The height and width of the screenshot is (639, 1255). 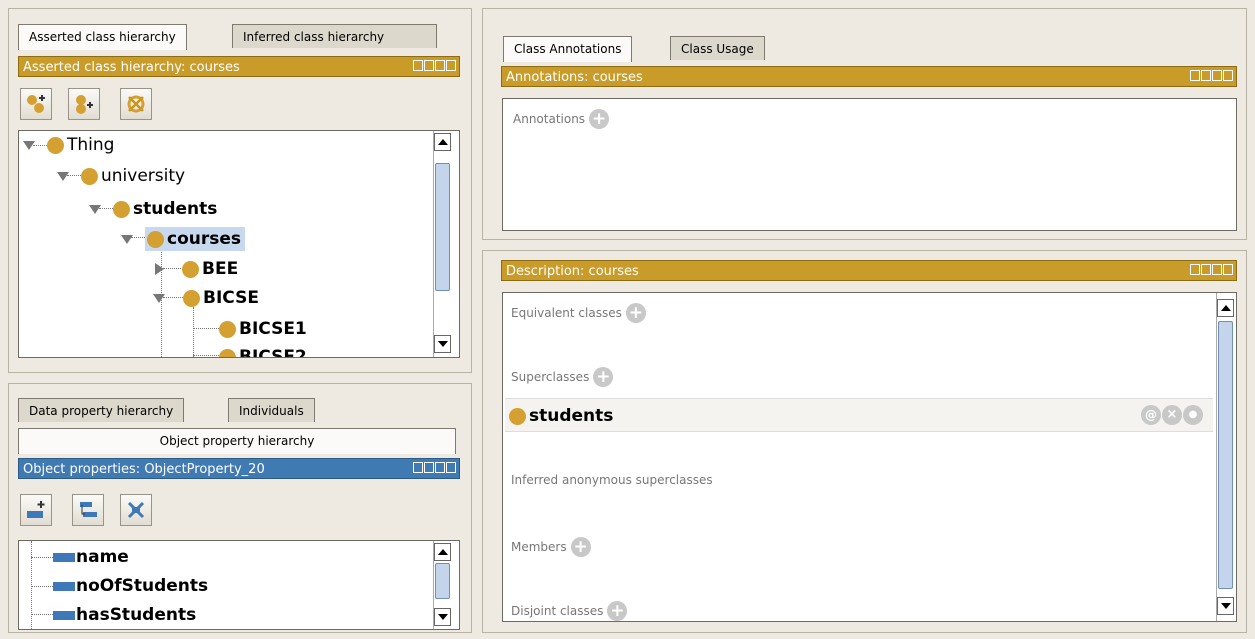 I want to click on add-sibling-class-button, so click(x=84, y=104).